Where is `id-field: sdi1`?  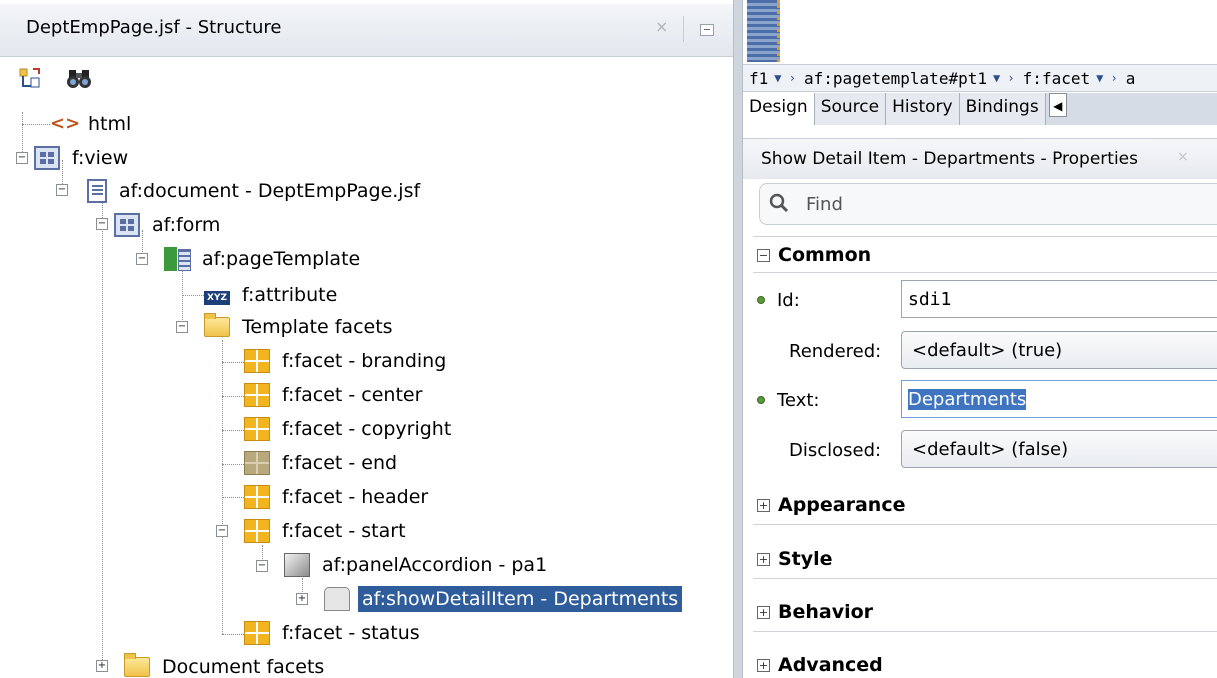
id-field: sdi1 is located at coordinates (1059, 299).